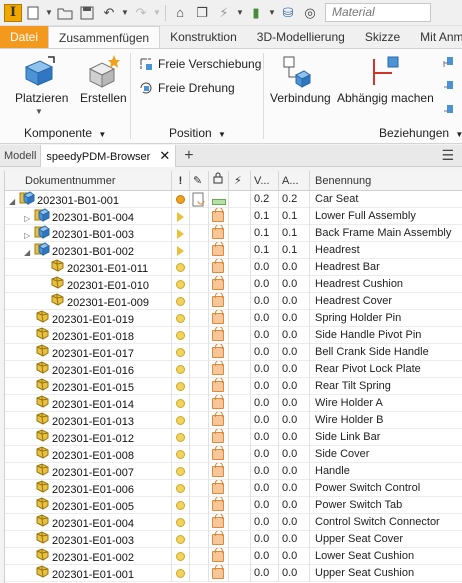 This screenshot has height=583, width=462. What do you see at coordinates (378, 12) in the screenshot?
I see `material-select: Material` at bounding box center [378, 12].